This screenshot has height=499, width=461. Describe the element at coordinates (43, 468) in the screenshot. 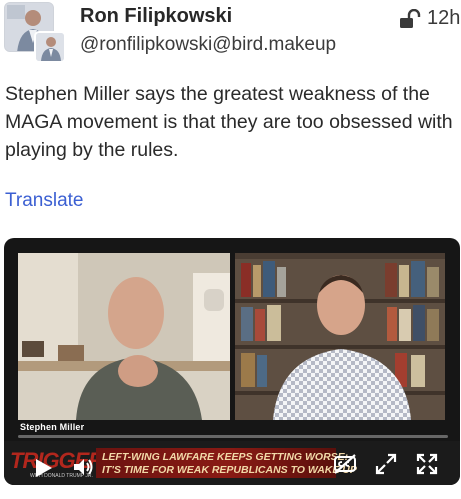

I see `play-icon` at that location.